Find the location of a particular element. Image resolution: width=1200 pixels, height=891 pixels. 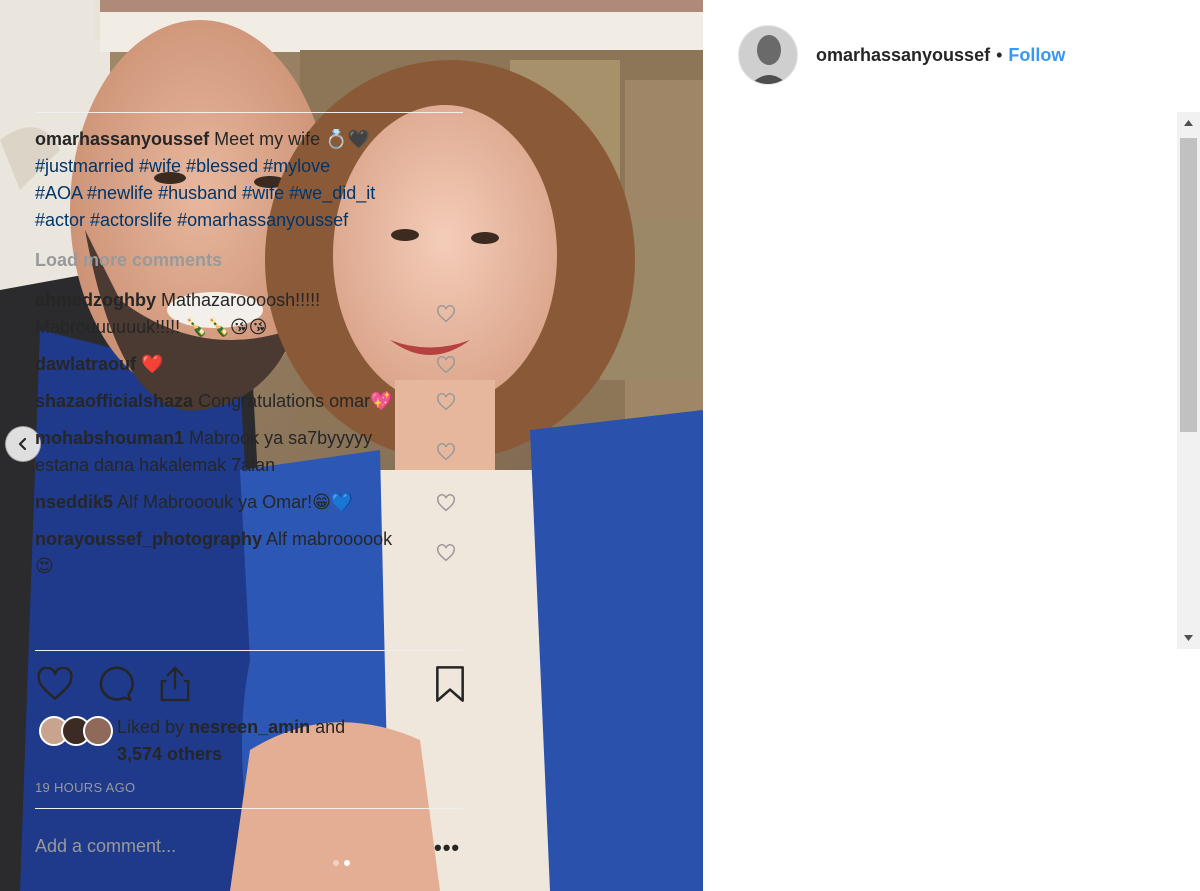

comments-scrollbar is located at coordinates (1188, 380).